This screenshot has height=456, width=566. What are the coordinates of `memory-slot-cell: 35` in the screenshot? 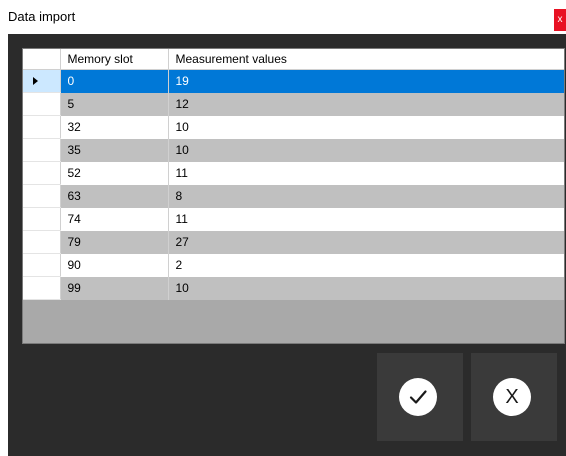 It's located at (114, 150).